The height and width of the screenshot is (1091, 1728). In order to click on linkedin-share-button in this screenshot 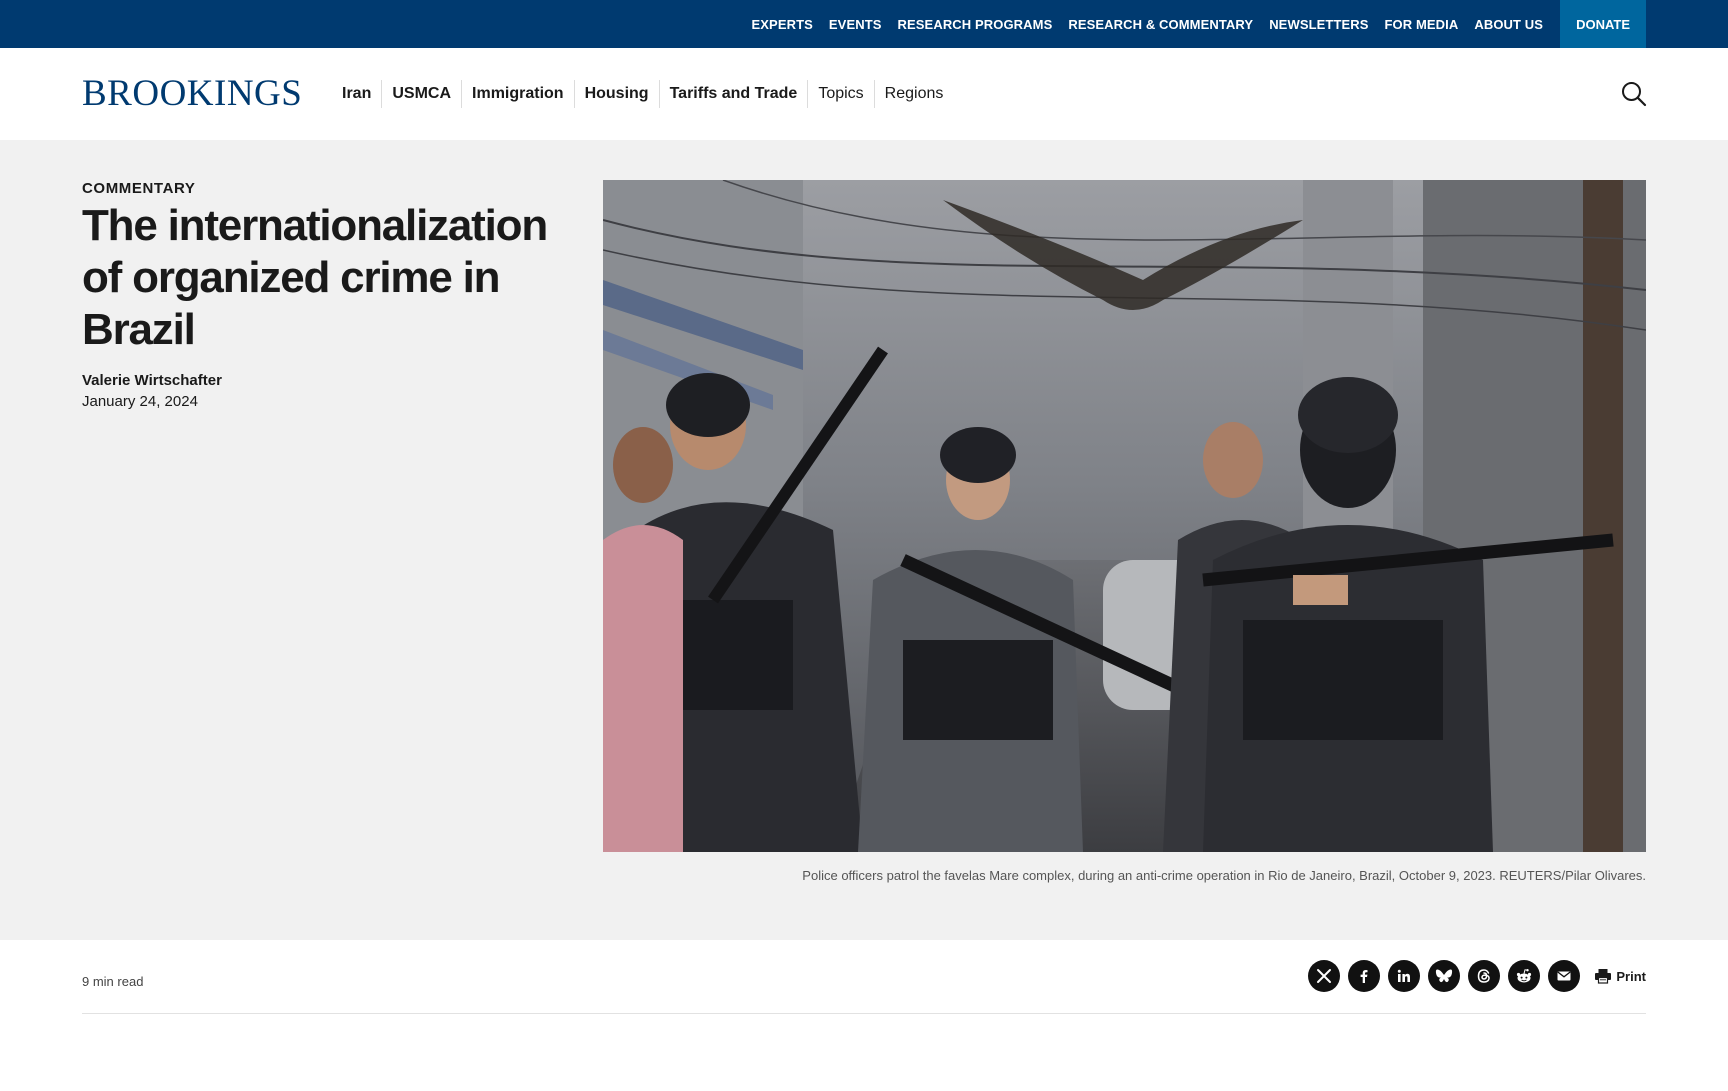, I will do `click(1404, 976)`.